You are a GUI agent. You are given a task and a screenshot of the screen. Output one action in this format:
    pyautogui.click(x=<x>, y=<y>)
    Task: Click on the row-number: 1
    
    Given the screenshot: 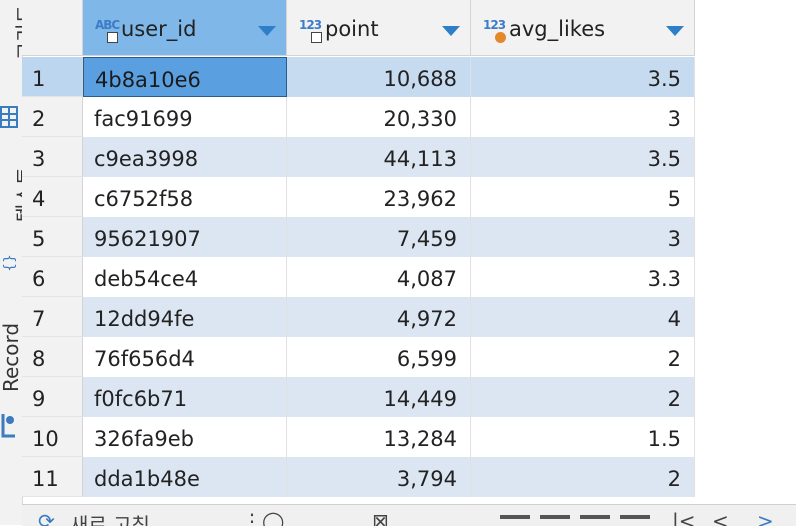 What is the action you would take?
    pyautogui.click(x=52, y=77)
    